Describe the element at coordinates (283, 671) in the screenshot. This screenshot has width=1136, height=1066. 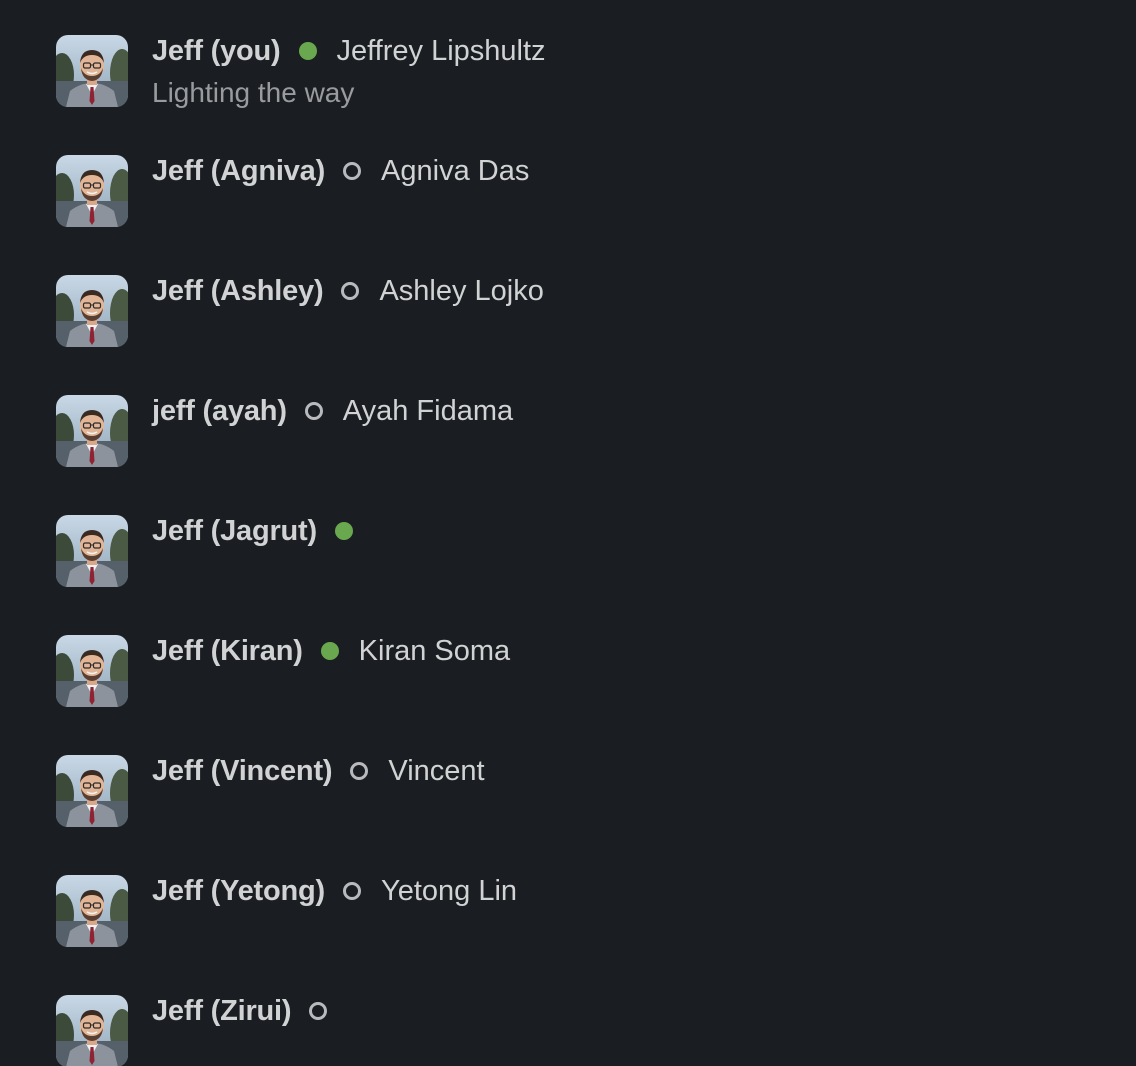
I see `member-row: Jeff (Kiran) Kiran Soma` at that location.